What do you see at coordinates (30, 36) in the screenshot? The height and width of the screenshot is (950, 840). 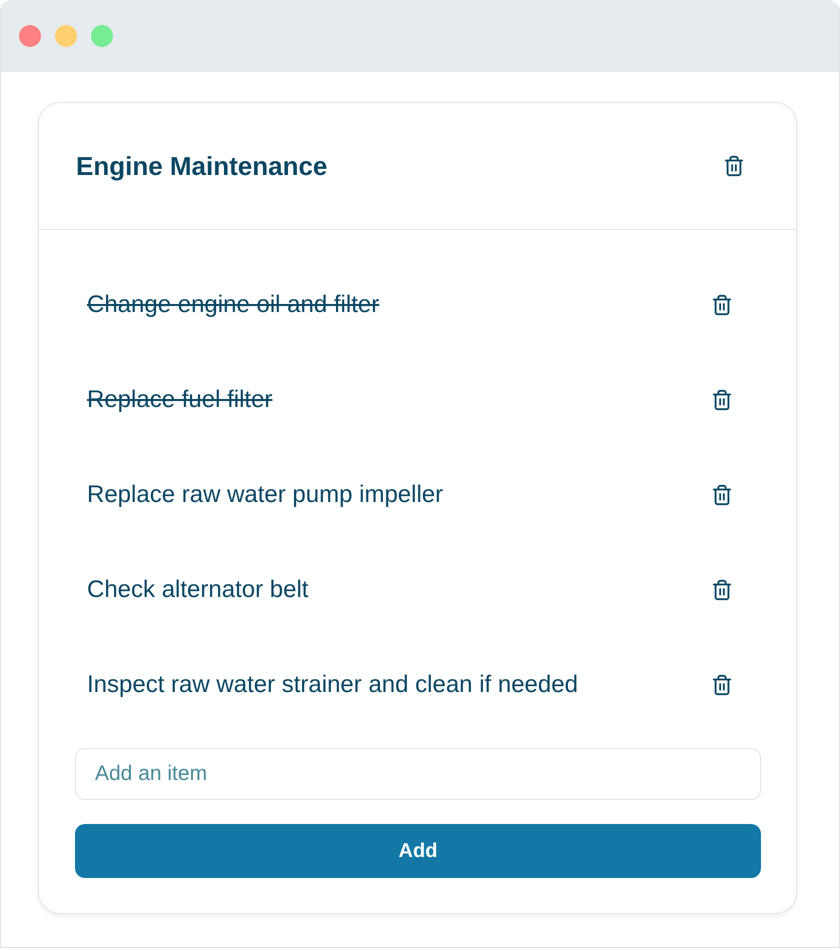 I see `close-dot-icon` at bounding box center [30, 36].